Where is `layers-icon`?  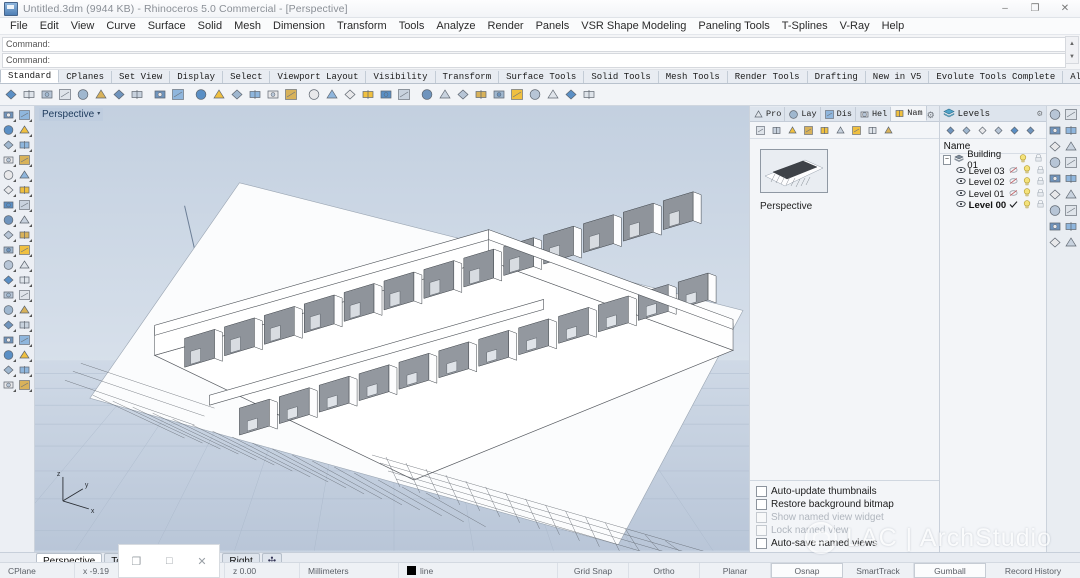
layers-icon is located at coordinates (1071, 114).